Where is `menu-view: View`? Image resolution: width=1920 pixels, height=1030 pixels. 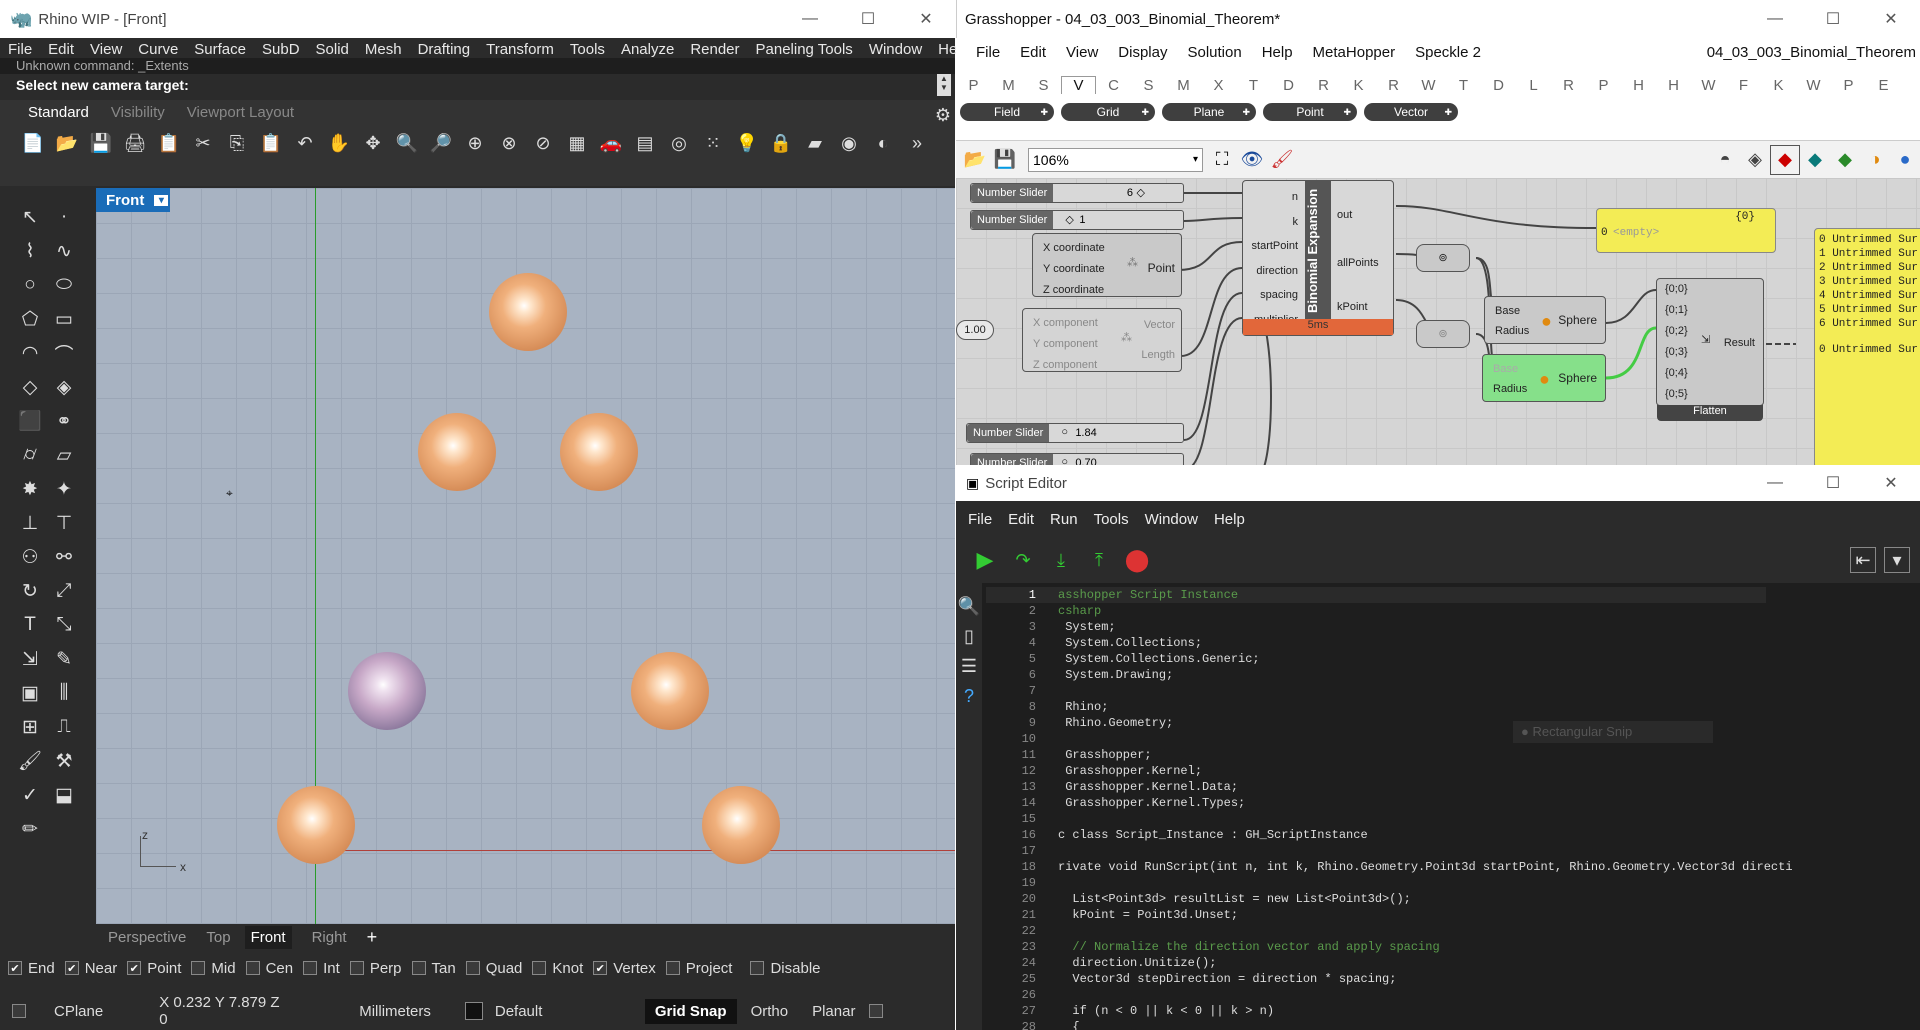 menu-view: View is located at coordinates (106, 49).